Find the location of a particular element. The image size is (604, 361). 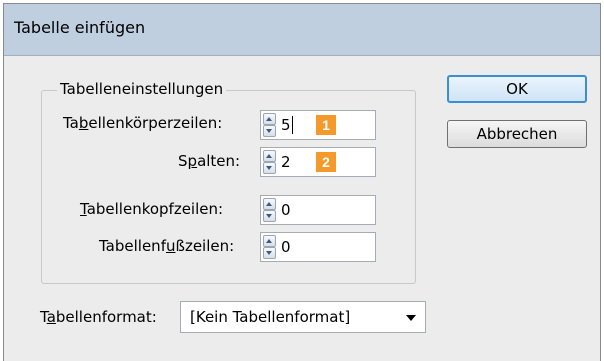

header-rows-field: 0 is located at coordinates (318, 210).